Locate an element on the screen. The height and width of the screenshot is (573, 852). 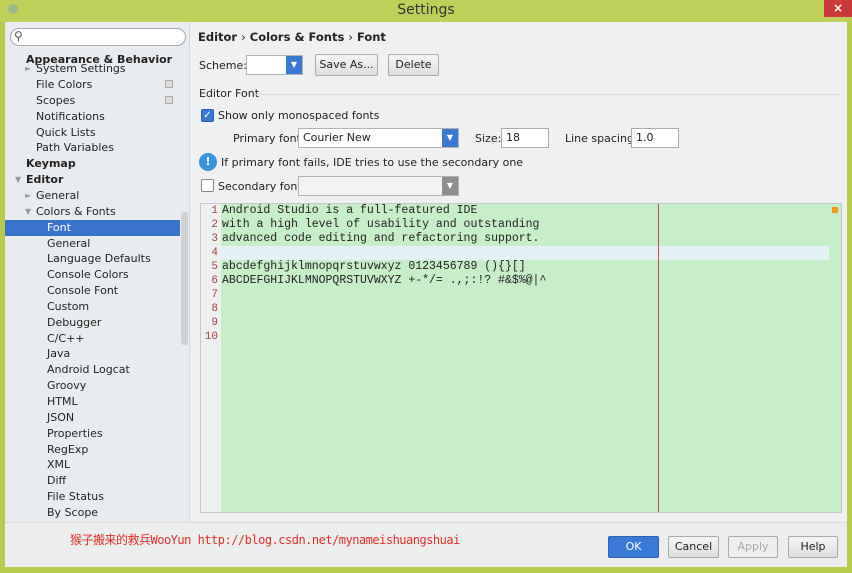
primary-font-value: Courier New is located at coordinates (337, 137).